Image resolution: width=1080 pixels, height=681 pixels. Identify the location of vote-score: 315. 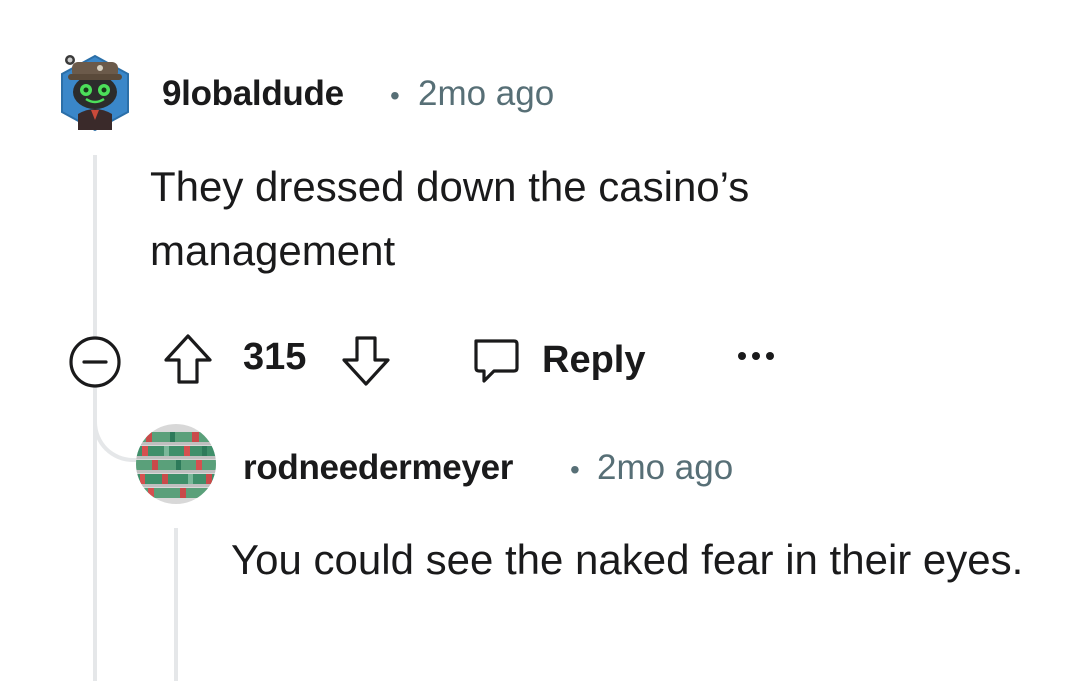
(275, 357).